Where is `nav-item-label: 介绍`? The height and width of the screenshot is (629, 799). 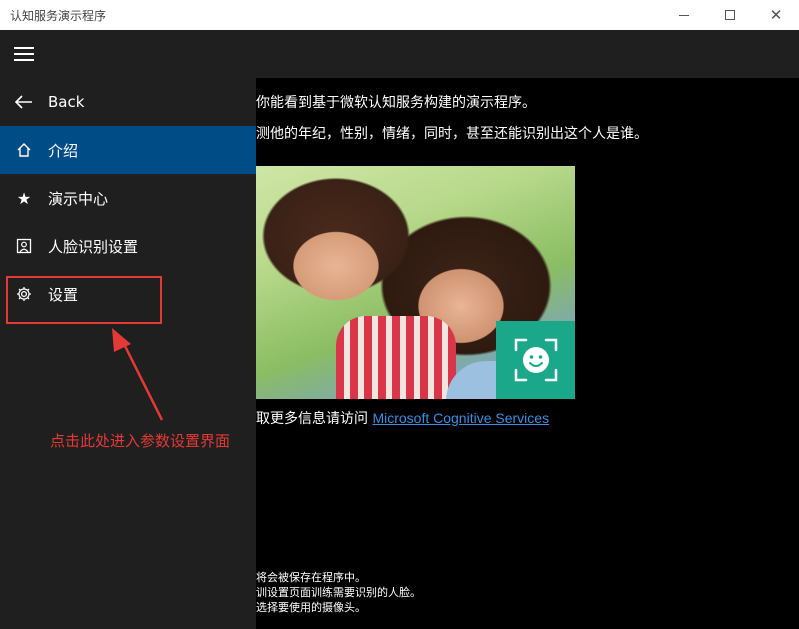
nav-item-label: 介绍 is located at coordinates (63, 150).